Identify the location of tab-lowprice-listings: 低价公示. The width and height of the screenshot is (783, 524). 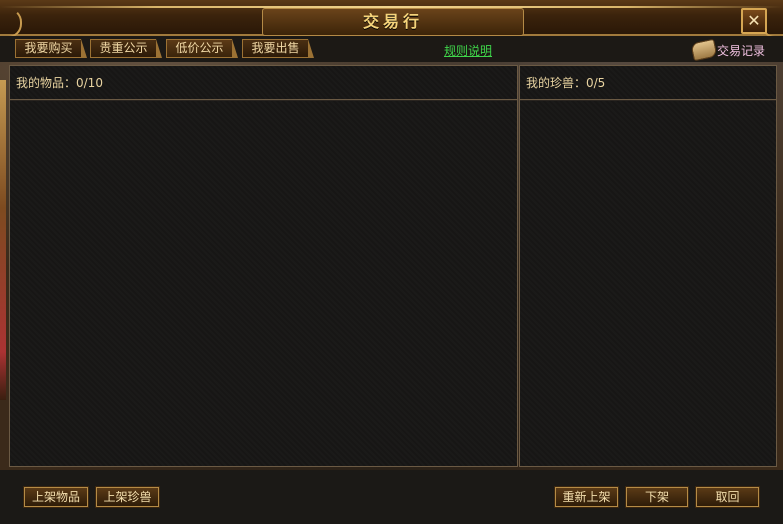
(202, 48).